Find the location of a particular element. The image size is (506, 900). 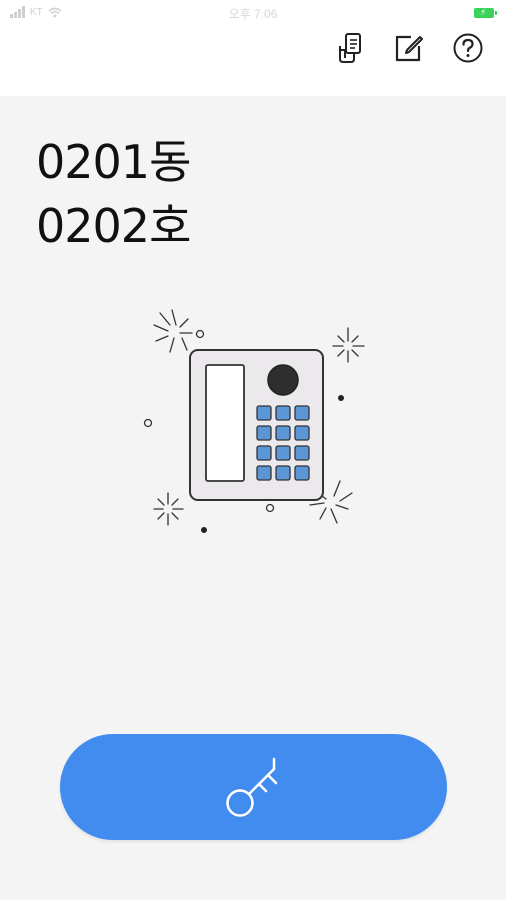

dong-label: 0201동 is located at coordinates (113, 162).